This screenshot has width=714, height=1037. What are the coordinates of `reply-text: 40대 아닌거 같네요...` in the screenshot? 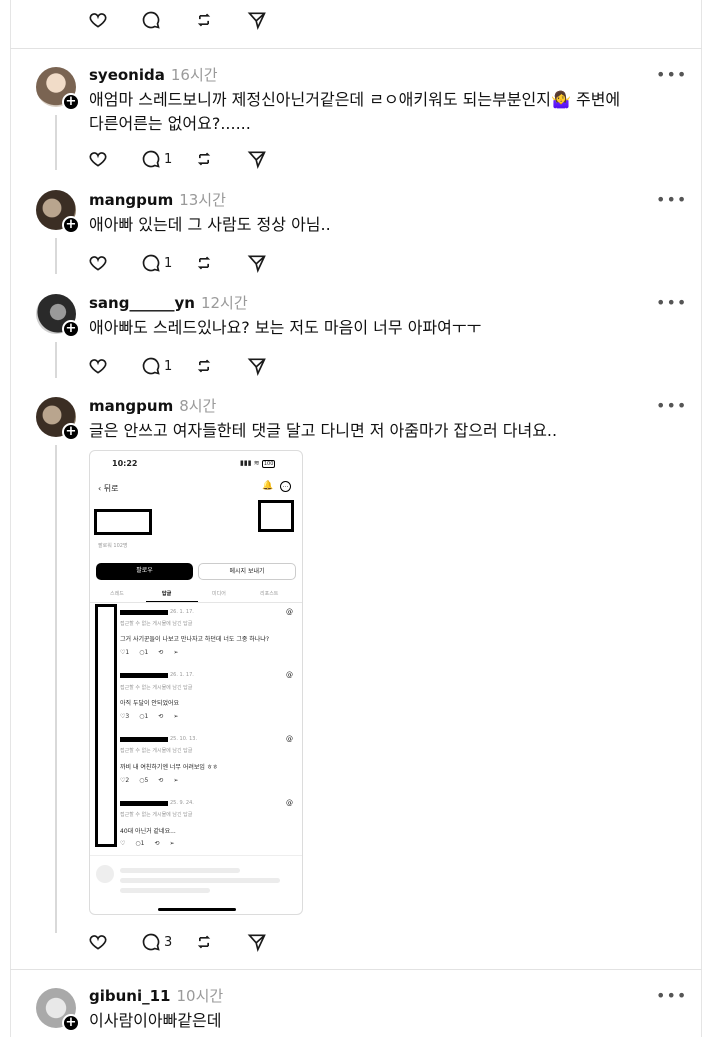 It's located at (148, 831).